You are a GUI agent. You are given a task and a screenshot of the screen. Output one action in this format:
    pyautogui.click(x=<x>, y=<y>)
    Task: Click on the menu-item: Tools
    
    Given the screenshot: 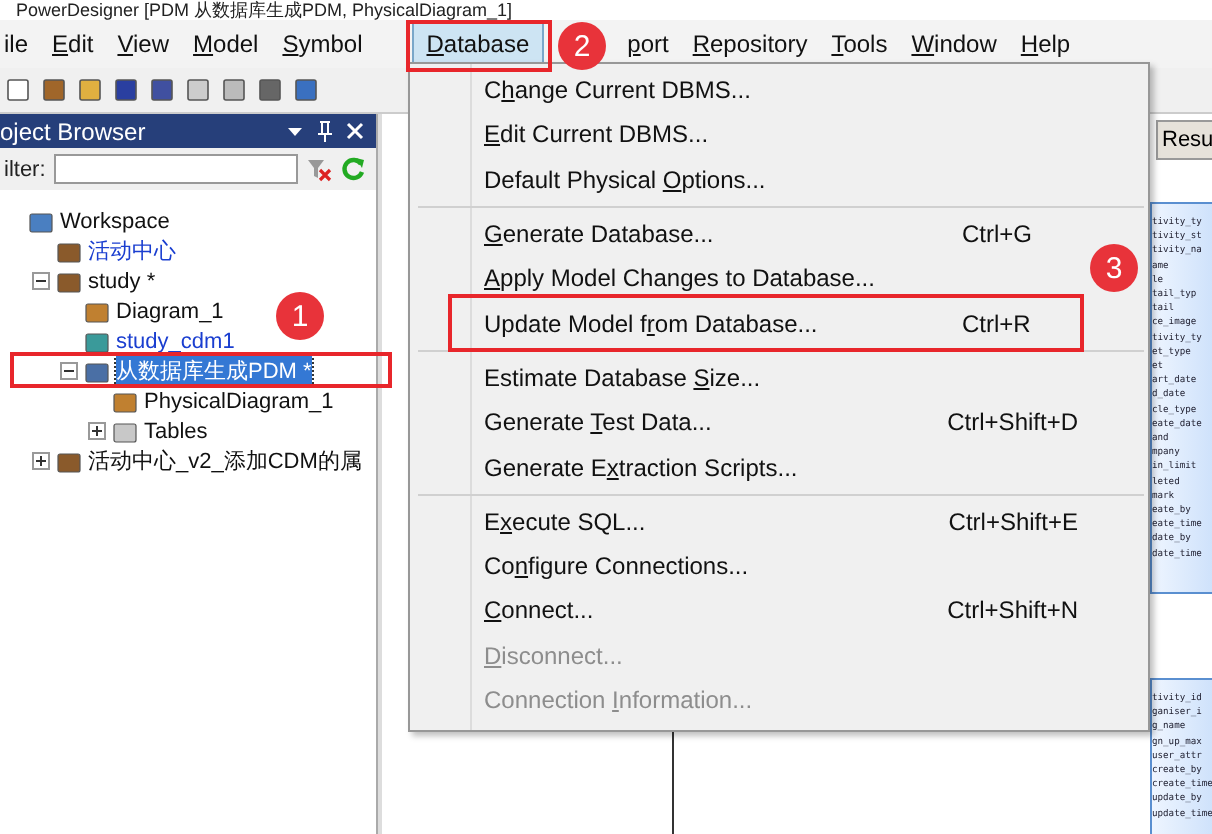 What is the action you would take?
    pyautogui.click(x=859, y=44)
    